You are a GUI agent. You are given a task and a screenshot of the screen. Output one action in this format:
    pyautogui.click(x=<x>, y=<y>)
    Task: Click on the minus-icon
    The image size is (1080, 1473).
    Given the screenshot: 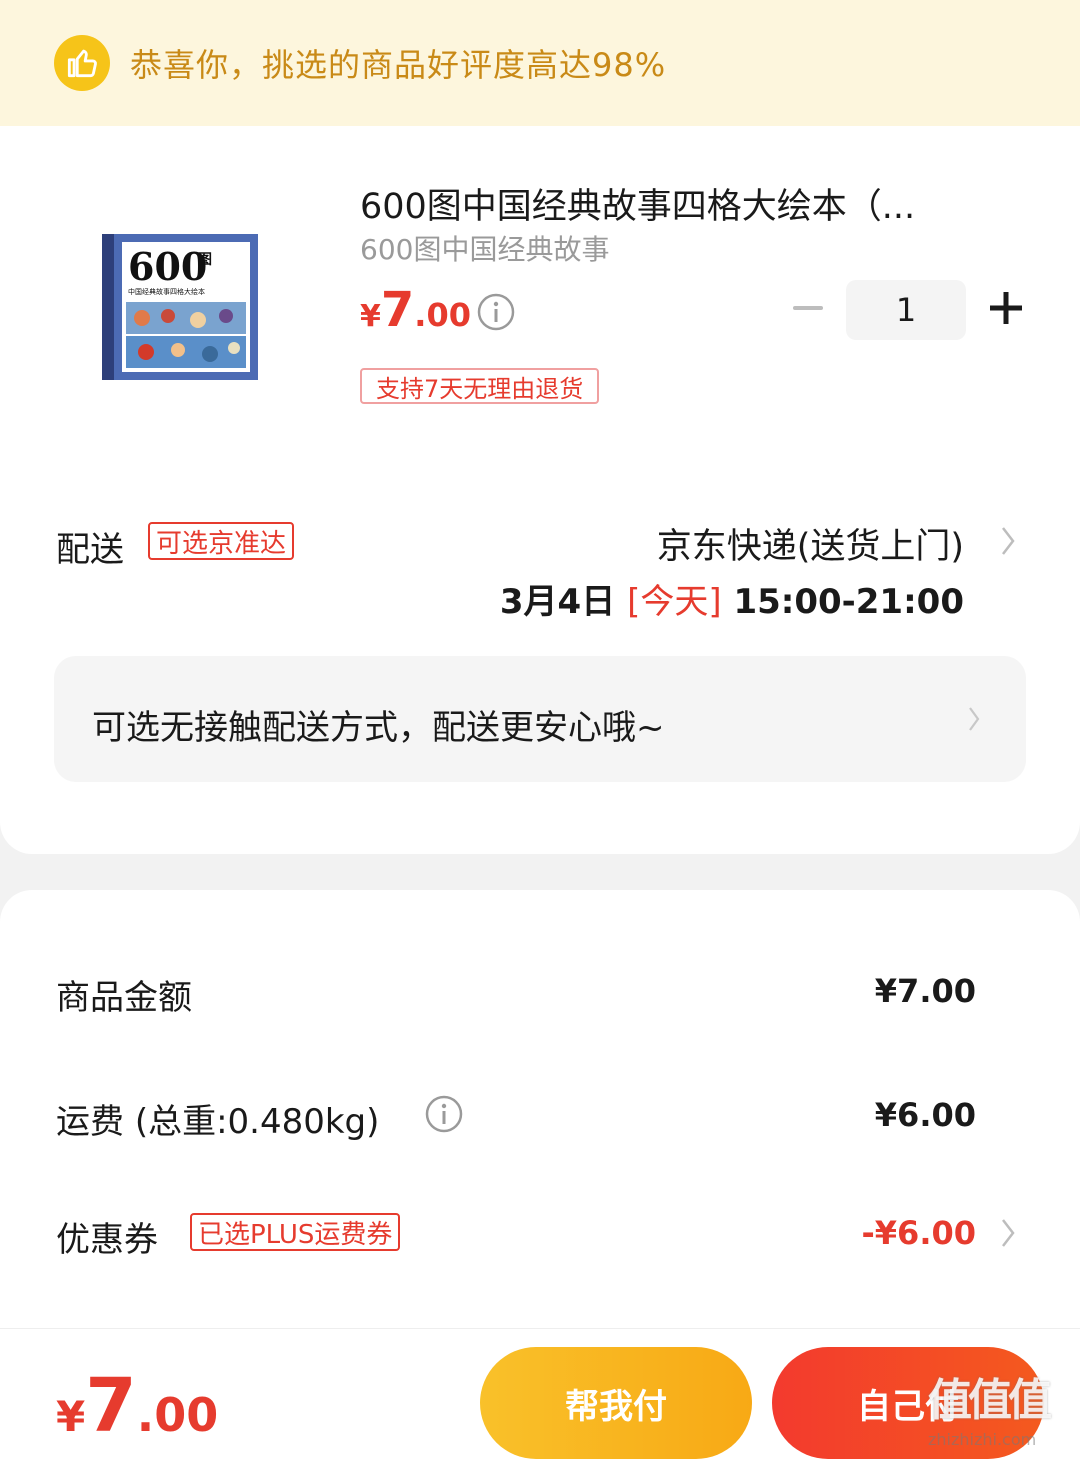 What is the action you would take?
    pyautogui.click(x=808, y=308)
    